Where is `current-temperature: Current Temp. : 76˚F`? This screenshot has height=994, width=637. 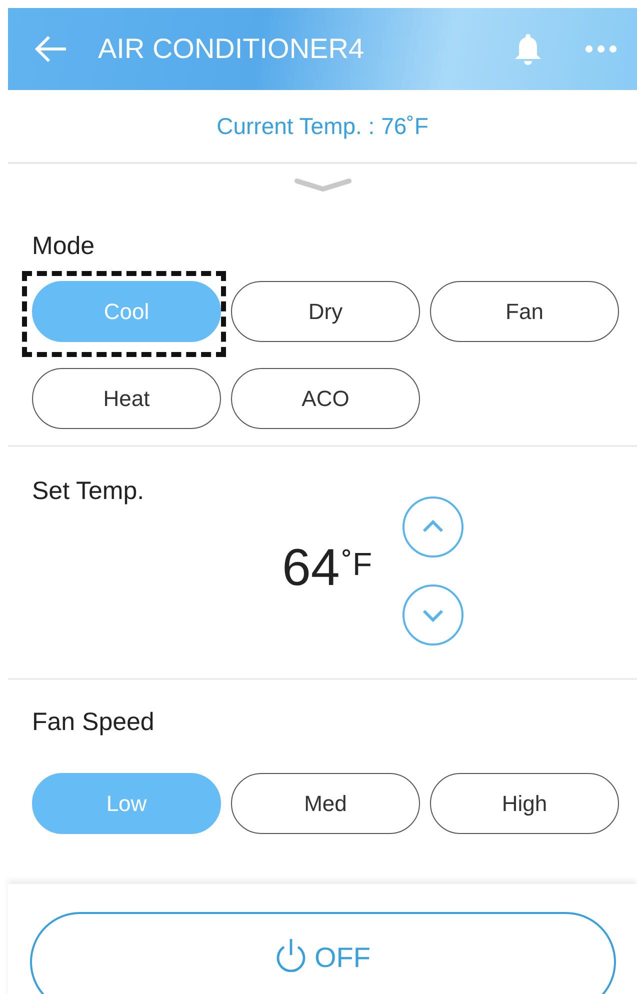 current-temperature: Current Temp. : 76˚F is located at coordinates (322, 126).